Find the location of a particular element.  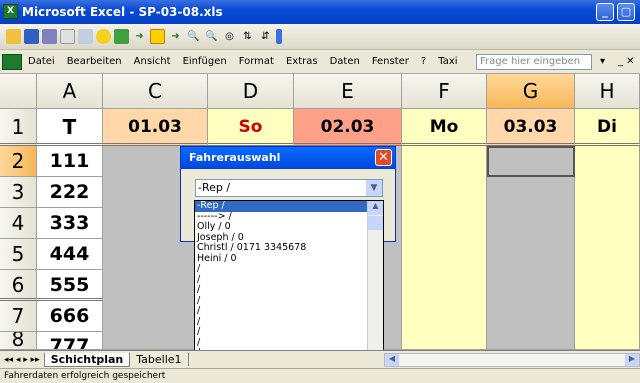

menu-fenster: Fenster is located at coordinates (390, 61).